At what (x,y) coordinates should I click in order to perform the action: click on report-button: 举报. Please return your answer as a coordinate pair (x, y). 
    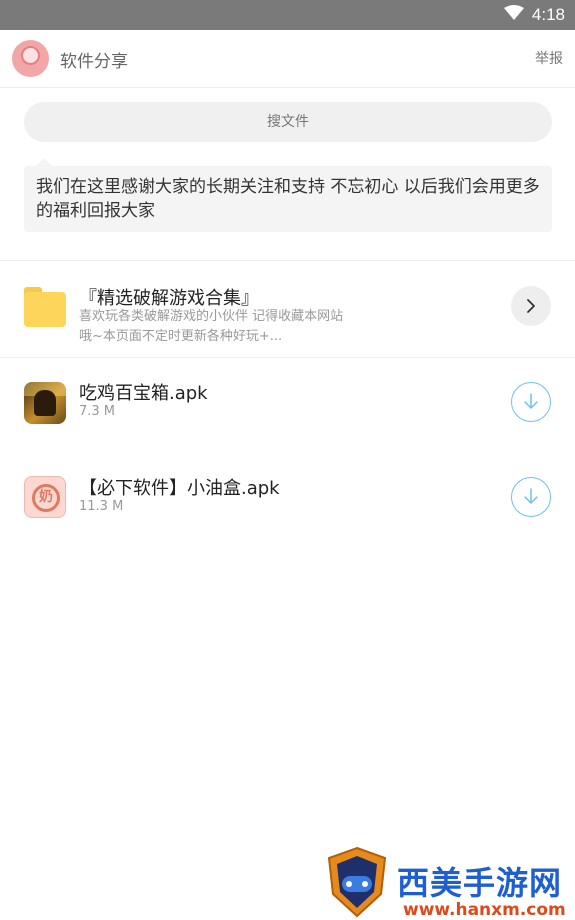
    Looking at the image, I should click on (549, 58).